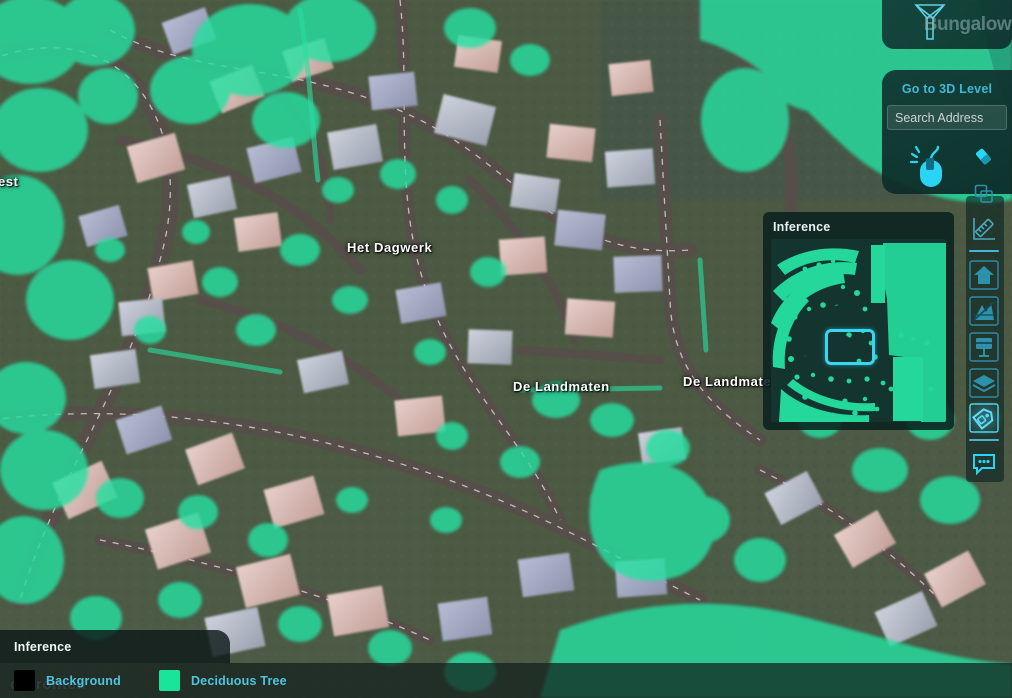 The height and width of the screenshot is (698, 1012). I want to click on inference-minimap-panel: Inference, so click(858, 321).